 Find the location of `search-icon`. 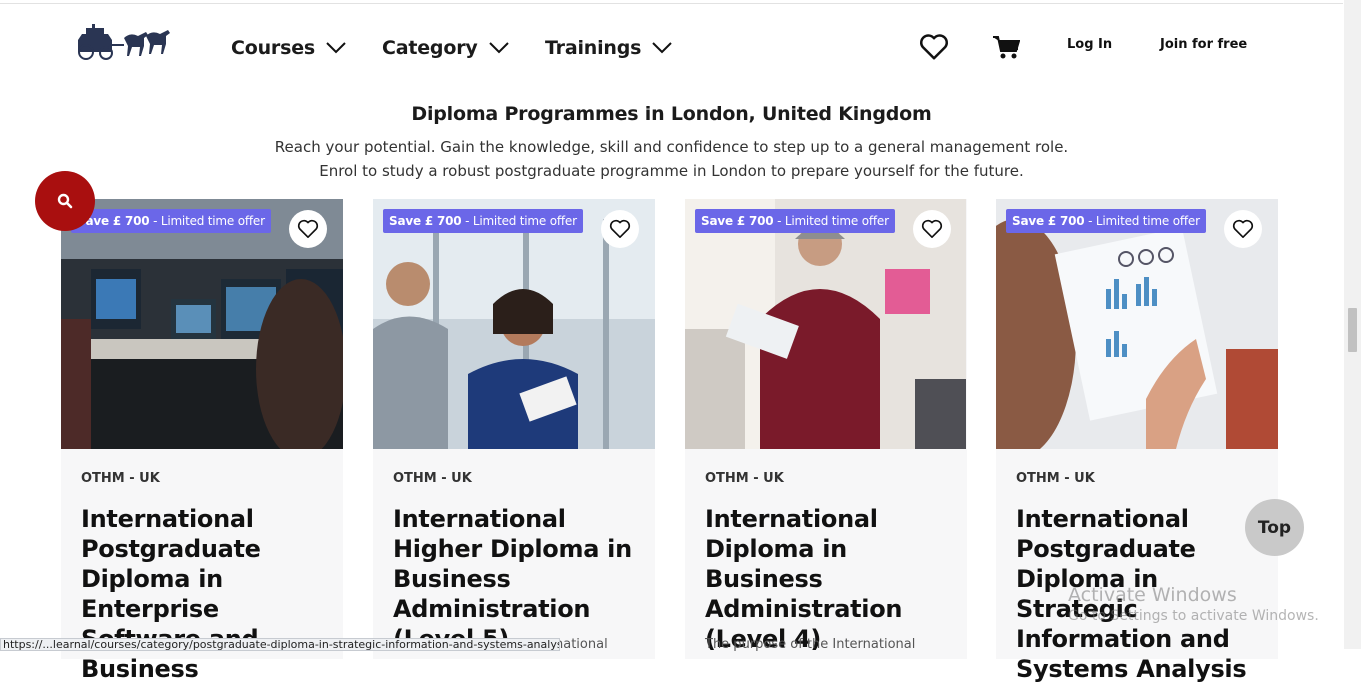

search-icon is located at coordinates (65, 201).